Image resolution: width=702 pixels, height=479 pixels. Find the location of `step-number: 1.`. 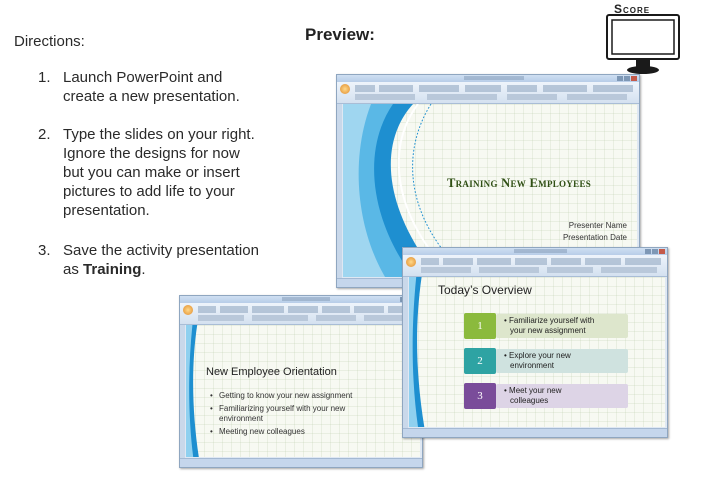

step-number: 1. is located at coordinates (44, 77).